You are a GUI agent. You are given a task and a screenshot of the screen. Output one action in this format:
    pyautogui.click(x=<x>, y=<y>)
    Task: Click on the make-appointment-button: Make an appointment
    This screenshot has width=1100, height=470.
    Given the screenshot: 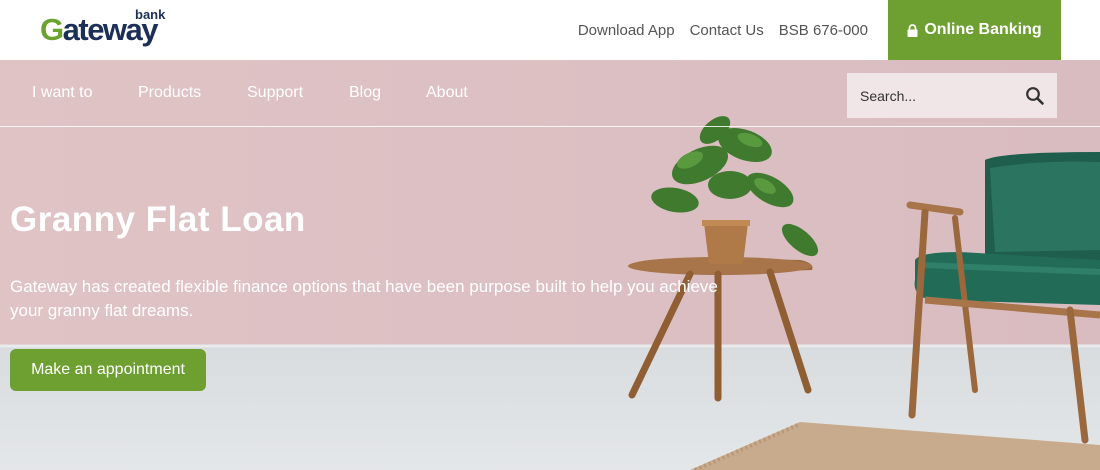 What is the action you would take?
    pyautogui.click(x=108, y=370)
    